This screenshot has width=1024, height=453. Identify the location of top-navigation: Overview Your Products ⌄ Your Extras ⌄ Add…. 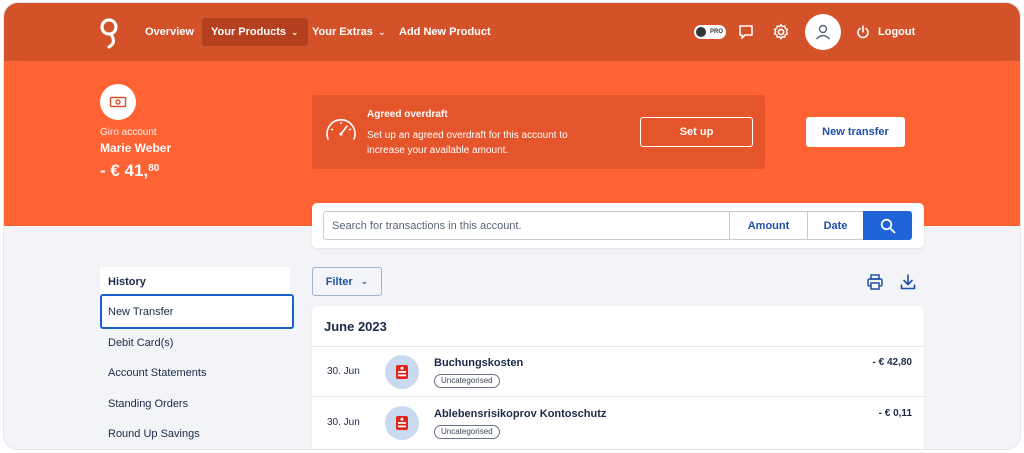
(512, 32).